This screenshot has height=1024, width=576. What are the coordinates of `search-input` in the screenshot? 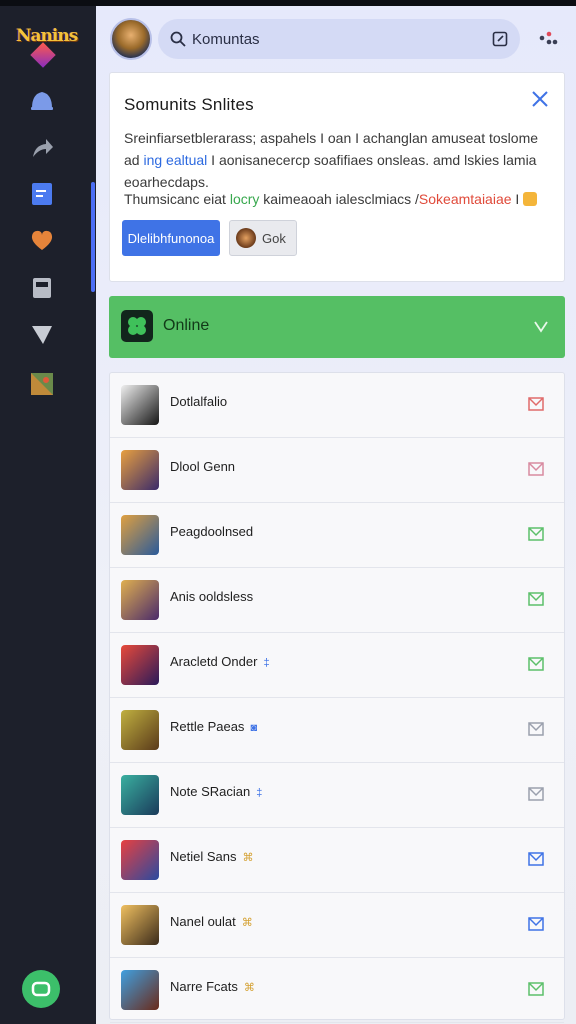 It's located at (342, 39).